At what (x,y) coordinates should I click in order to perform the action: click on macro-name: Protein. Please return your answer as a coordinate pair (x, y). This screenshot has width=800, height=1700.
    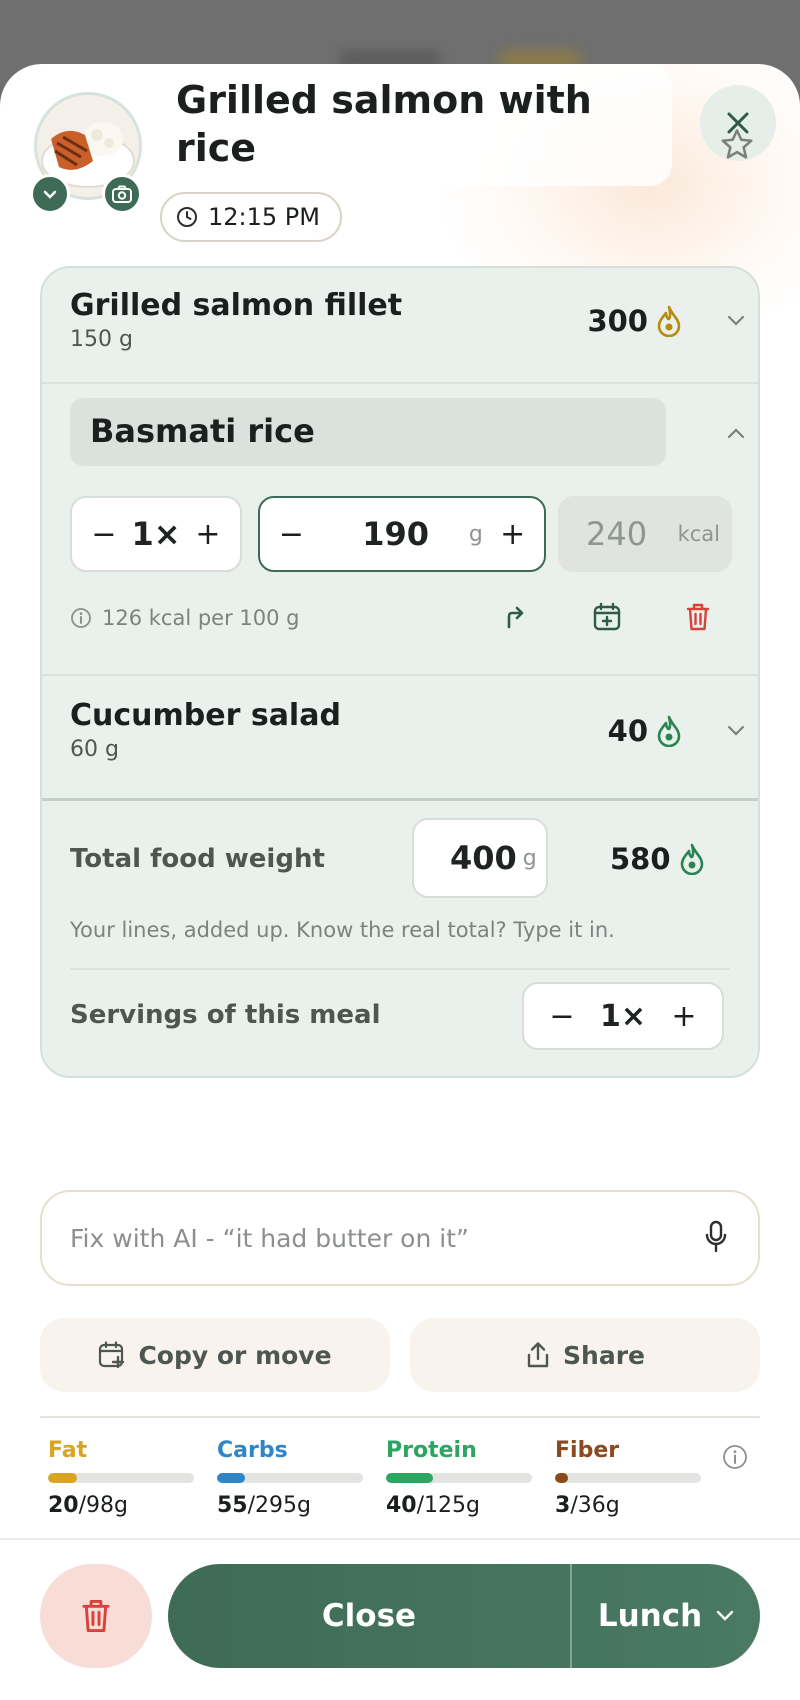
    Looking at the image, I should click on (431, 1450).